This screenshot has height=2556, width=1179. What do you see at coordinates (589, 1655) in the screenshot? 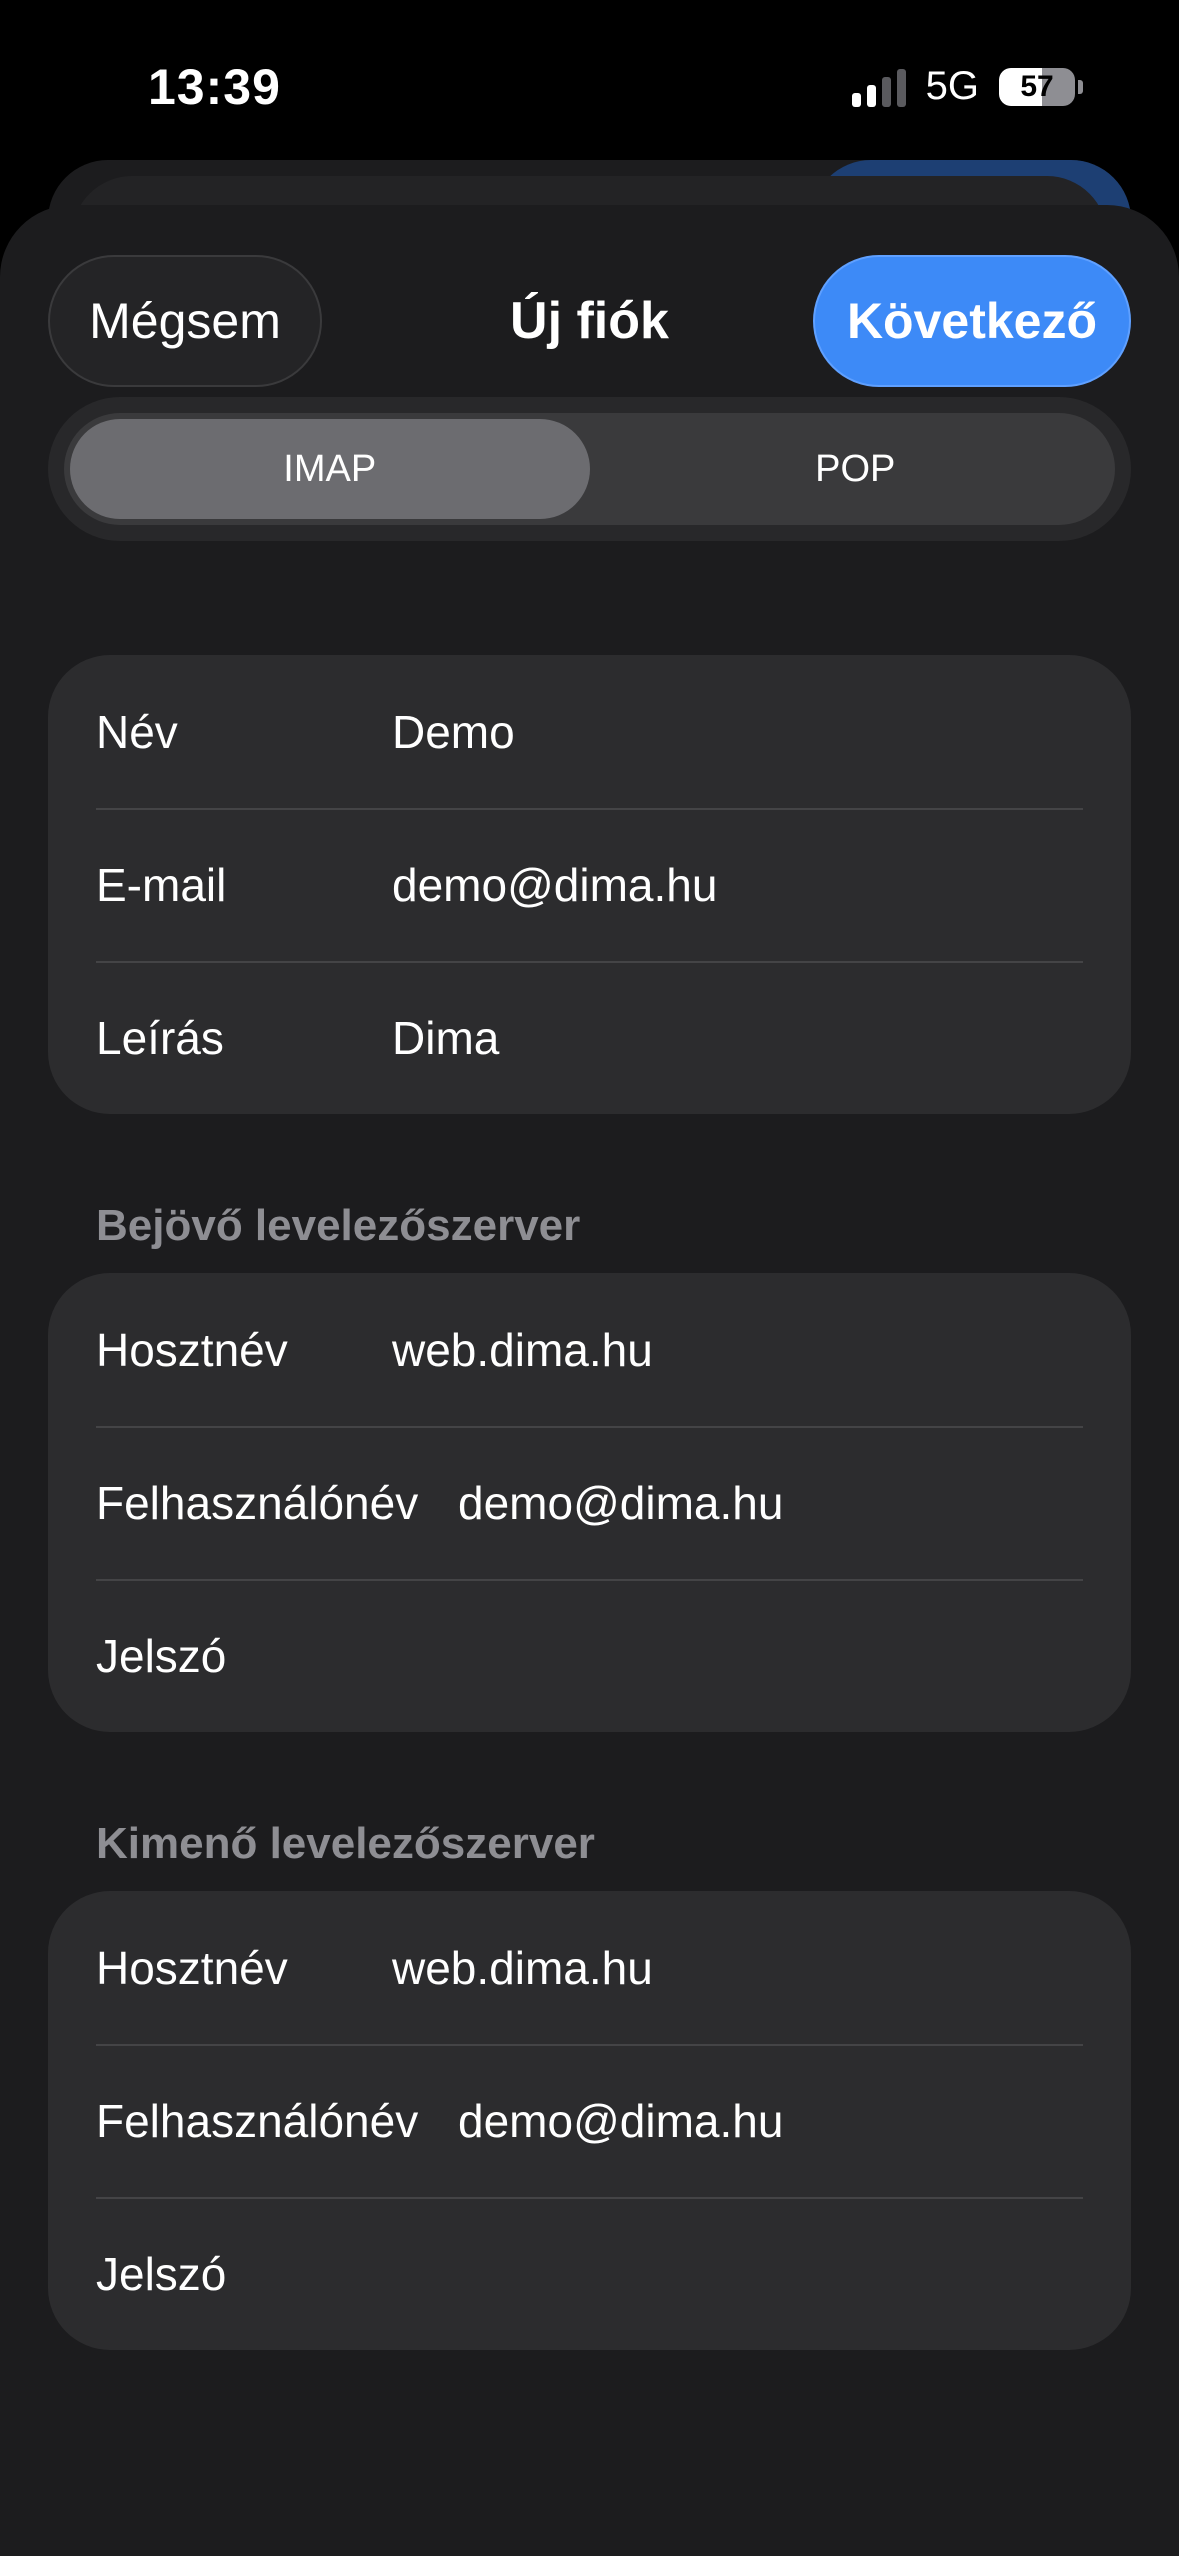
I see `incoming-password-row: Jelszó` at bounding box center [589, 1655].